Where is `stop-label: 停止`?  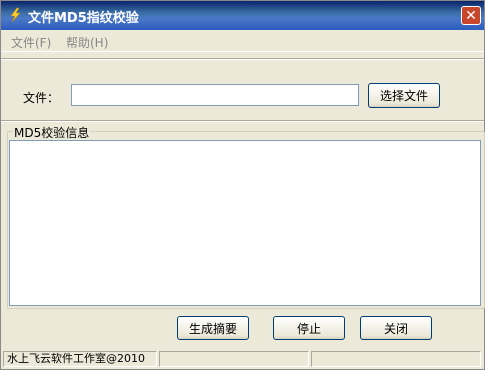
stop-label: 停止 is located at coordinates (308, 328).